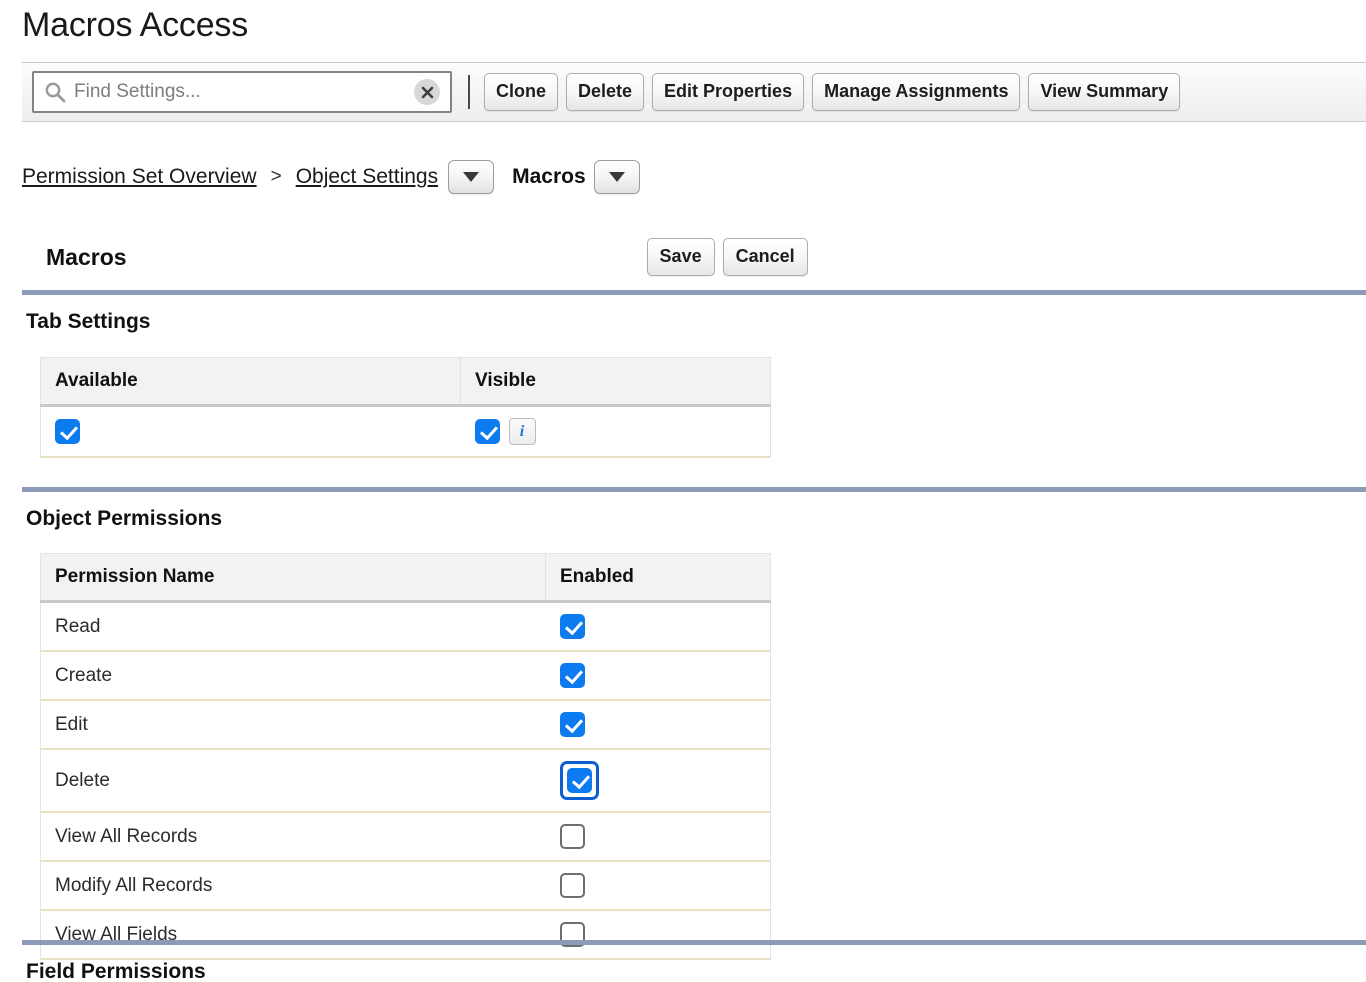  I want to click on table-row: View All Records, so click(405, 837).